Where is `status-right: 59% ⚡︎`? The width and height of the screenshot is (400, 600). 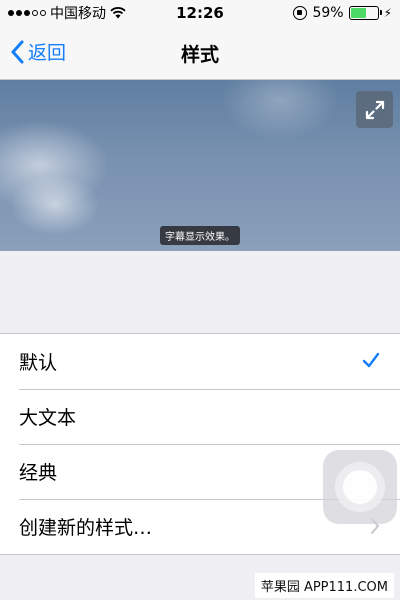 status-right: 59% ⚡︎ is located at coordinates (342, 13).